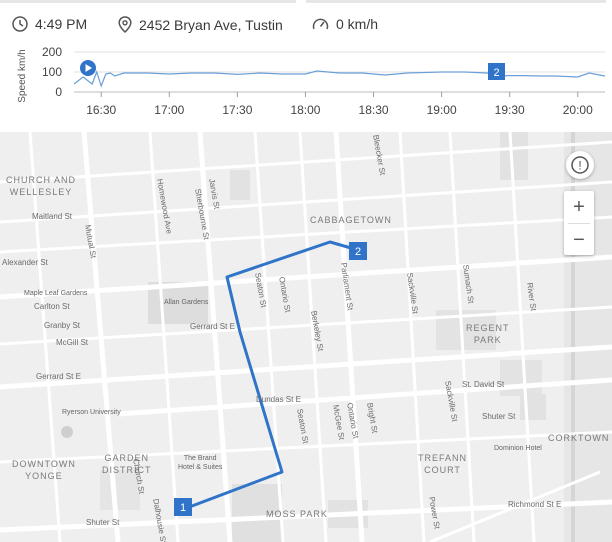 This screenshot has height=542, width=612. I want to click on x-tick-label: 18:30, so click(374, 110).